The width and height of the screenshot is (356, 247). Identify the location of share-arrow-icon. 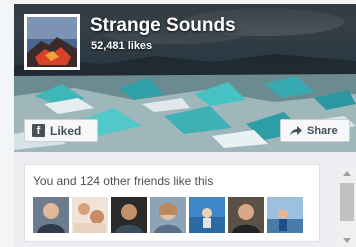
(296, 130).